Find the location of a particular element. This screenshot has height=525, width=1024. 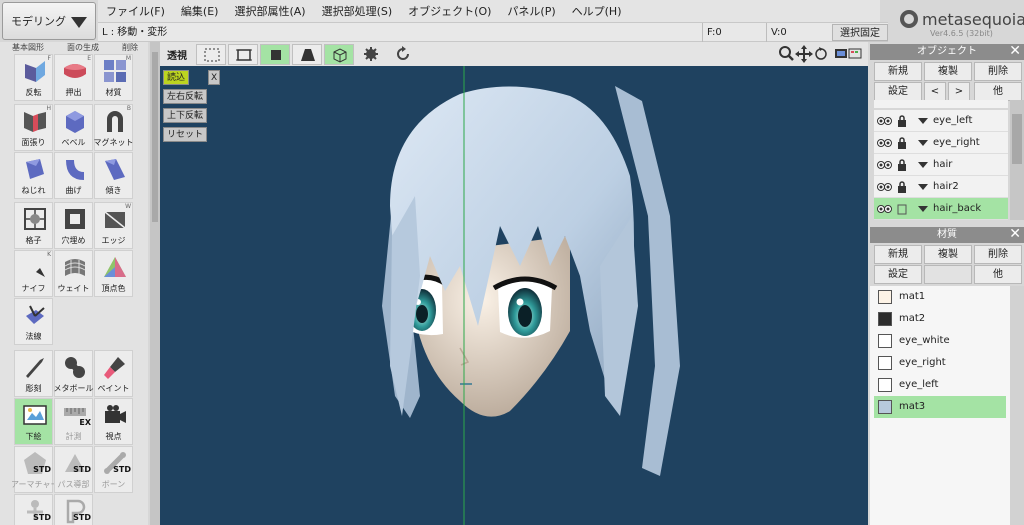

tool-p: STD is located at coordinates (73, 509).